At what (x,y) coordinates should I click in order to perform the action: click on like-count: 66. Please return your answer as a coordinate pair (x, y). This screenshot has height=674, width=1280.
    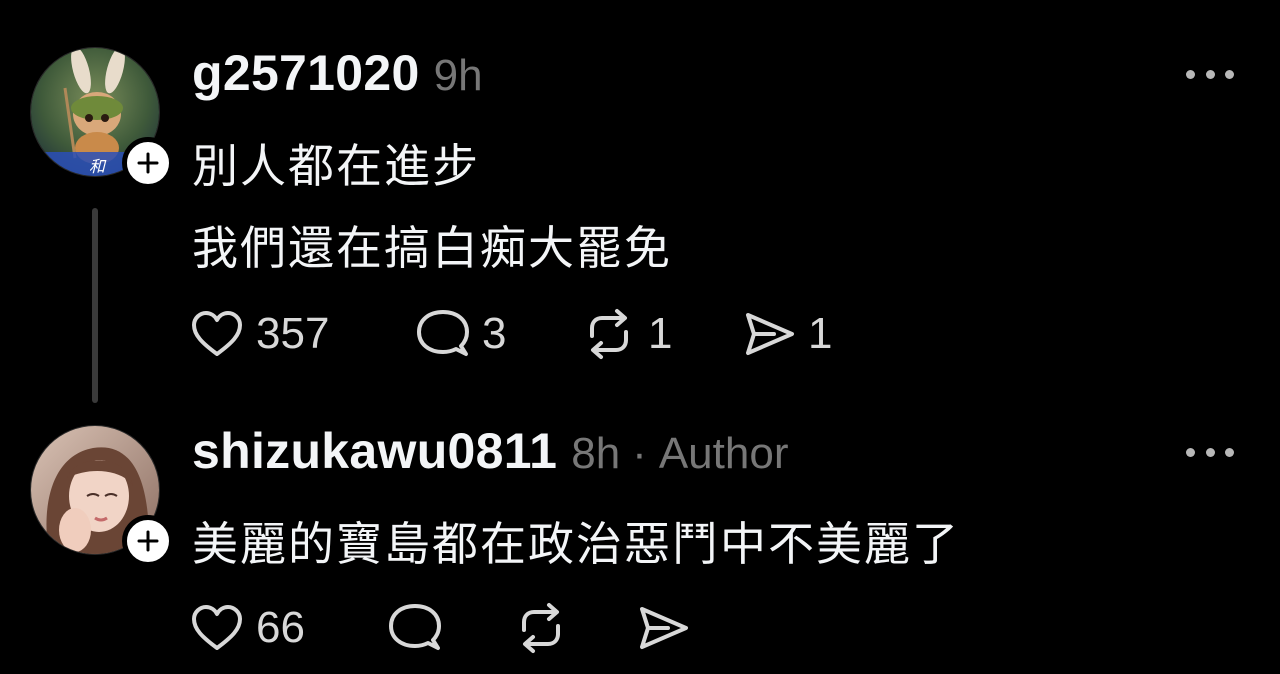
    Looking at the image, I should click on (280, 627).